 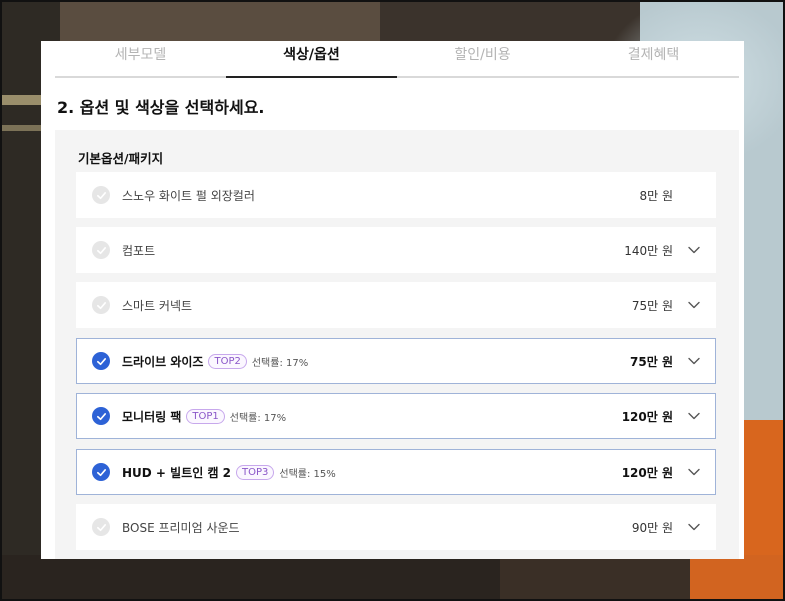 I want to click on option-row: 컴포트 140만 원, so click(x=396, y=250).